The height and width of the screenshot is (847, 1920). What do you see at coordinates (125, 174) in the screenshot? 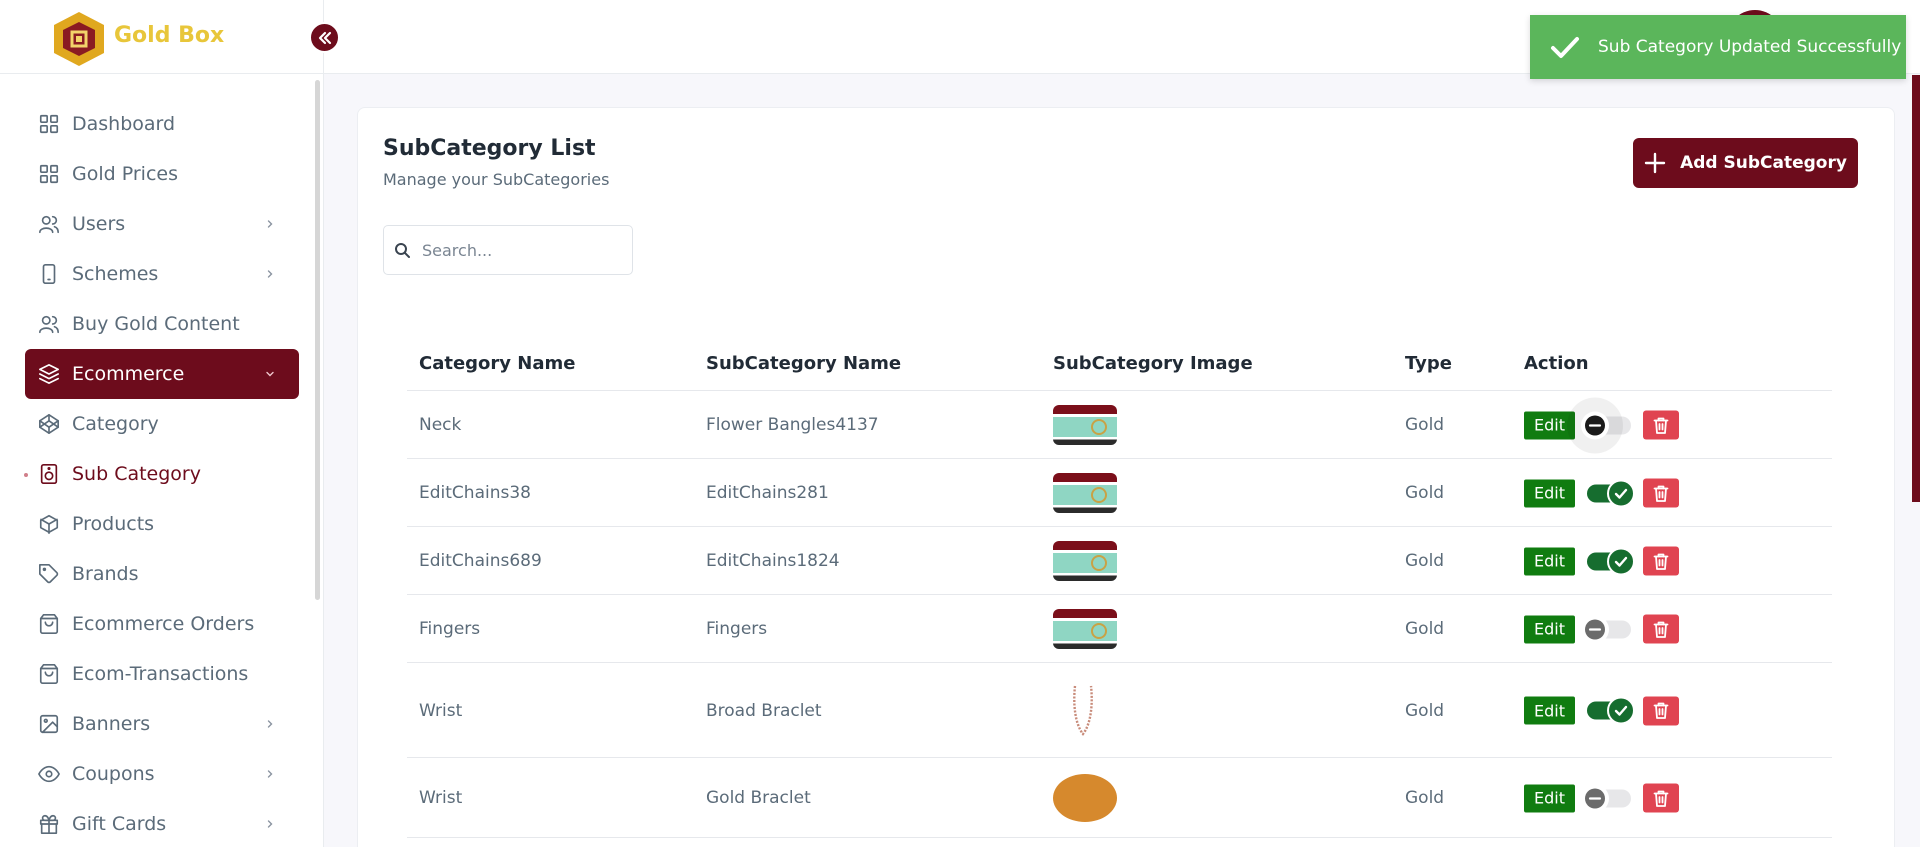
I see `sidebar-item-label: Gold Prices` at bounding box center [125, 174].